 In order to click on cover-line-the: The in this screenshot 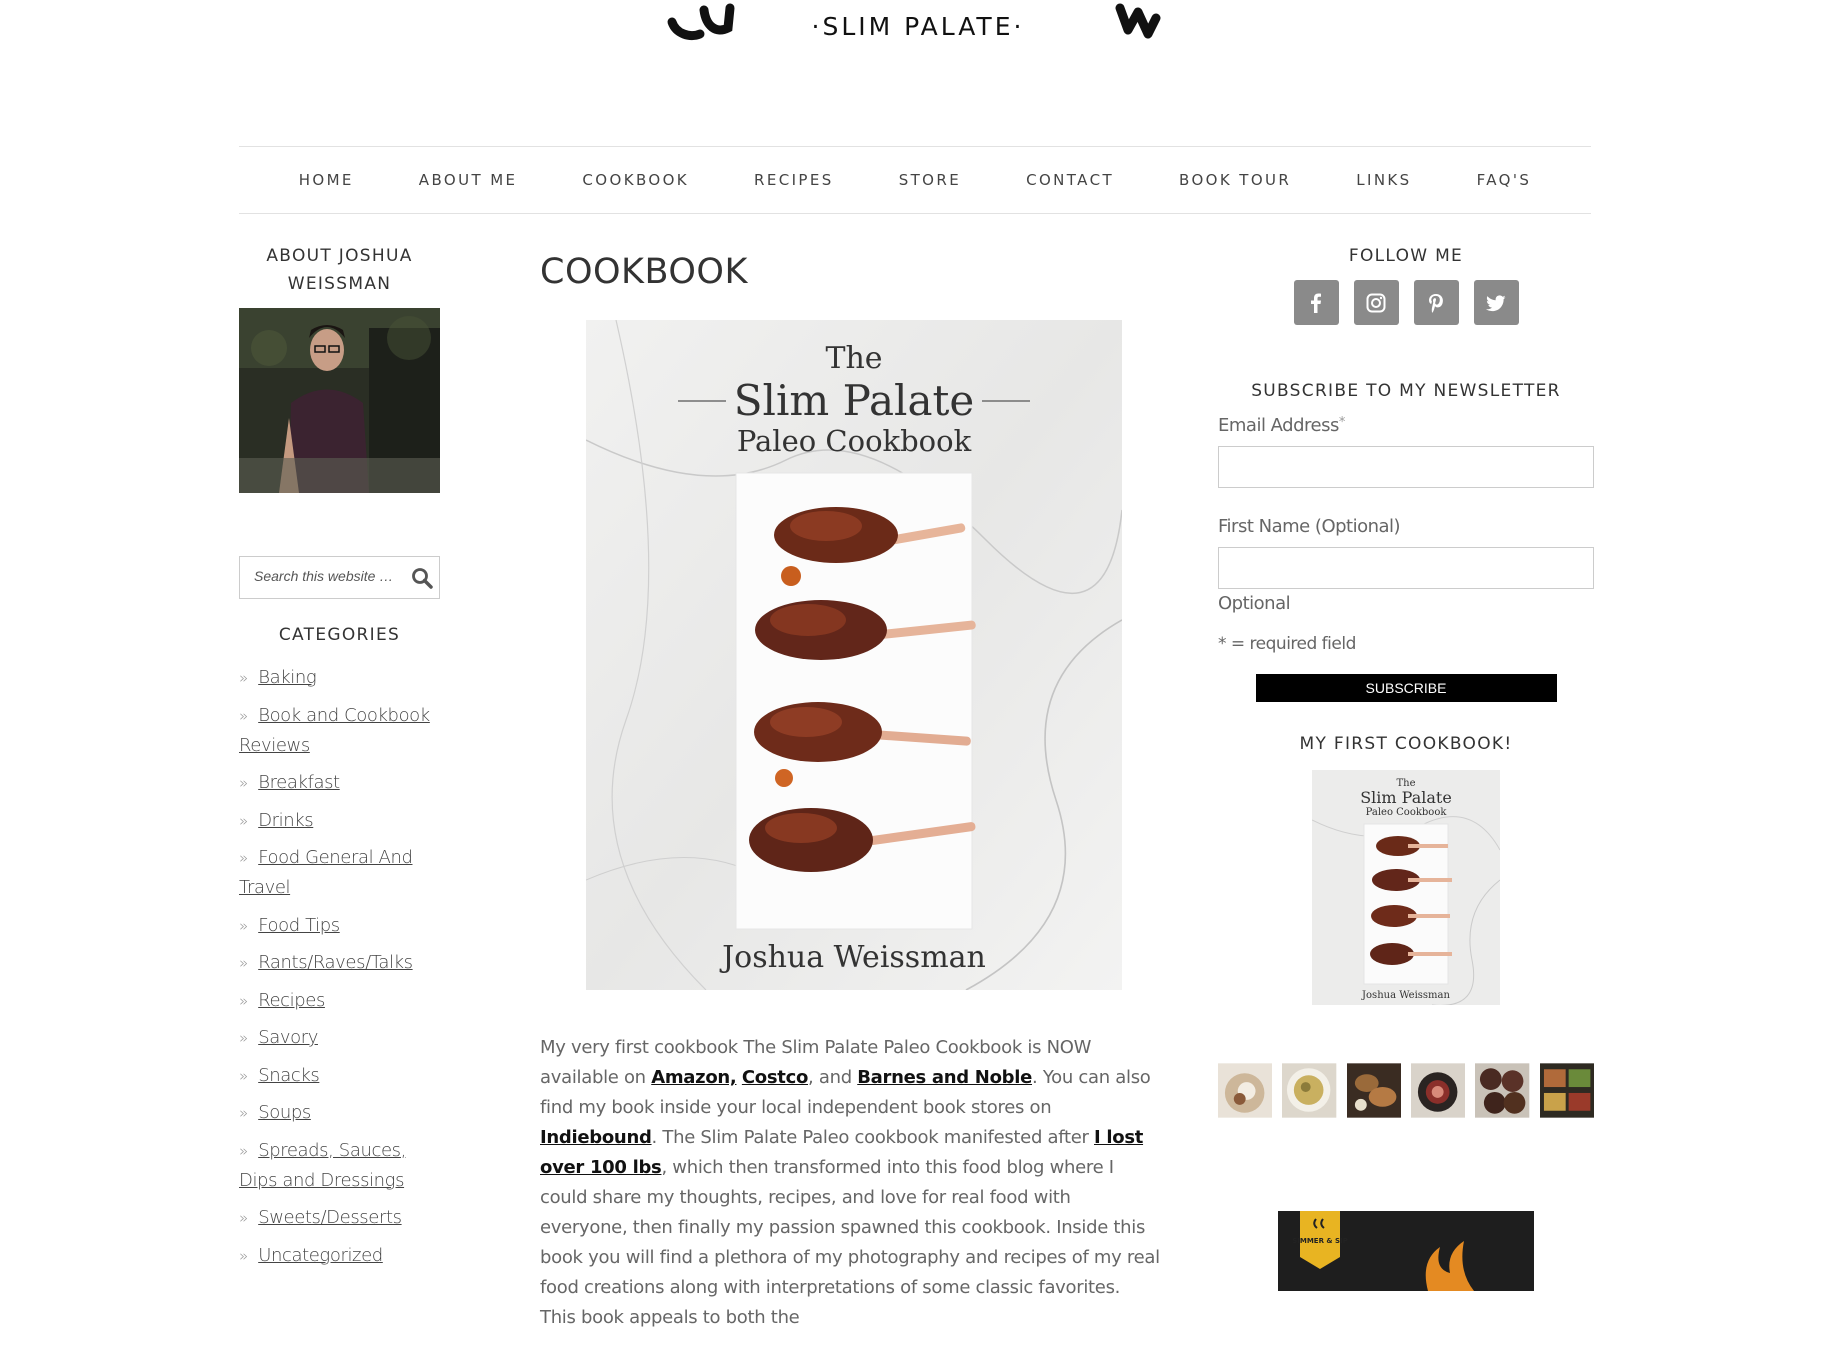, I will do `click(853, 358)`.